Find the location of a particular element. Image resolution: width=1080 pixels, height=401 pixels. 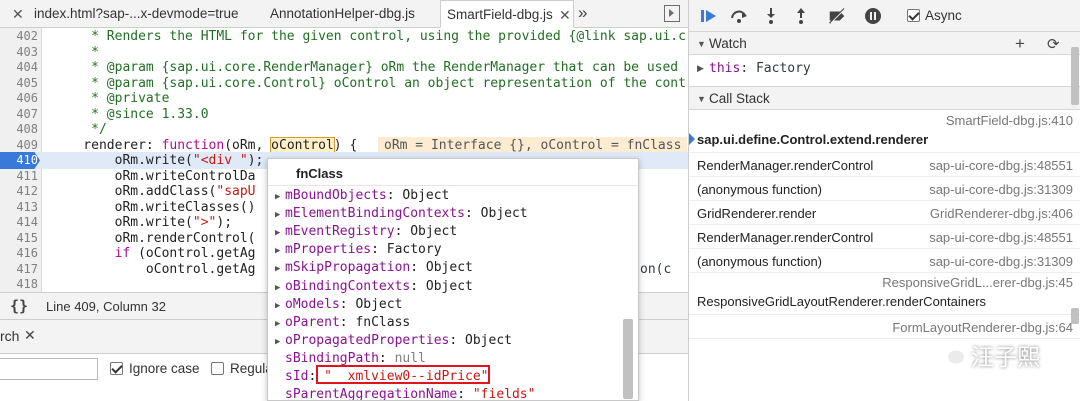

frame-location: ResponsiveGridL...erer-dbg.js:45 is located at coordinates (977, 282).